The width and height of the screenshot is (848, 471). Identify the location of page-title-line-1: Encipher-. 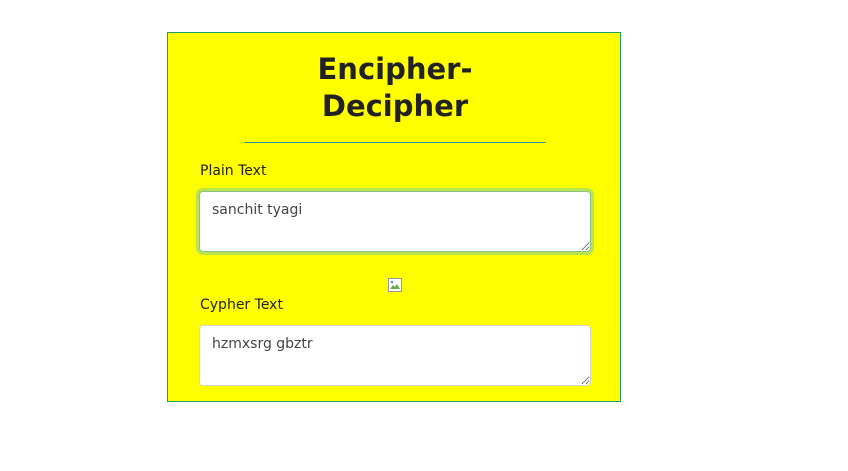
(395, 69).